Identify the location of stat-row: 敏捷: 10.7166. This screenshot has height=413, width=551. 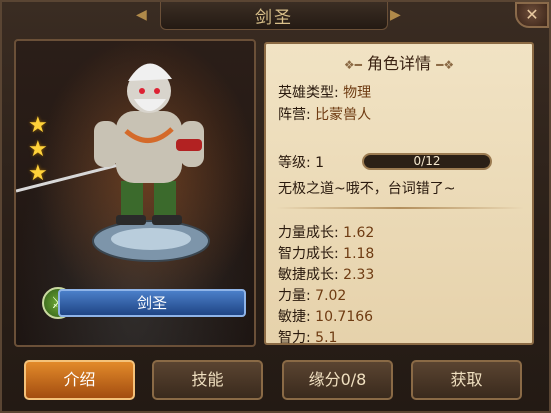
(325, 316).